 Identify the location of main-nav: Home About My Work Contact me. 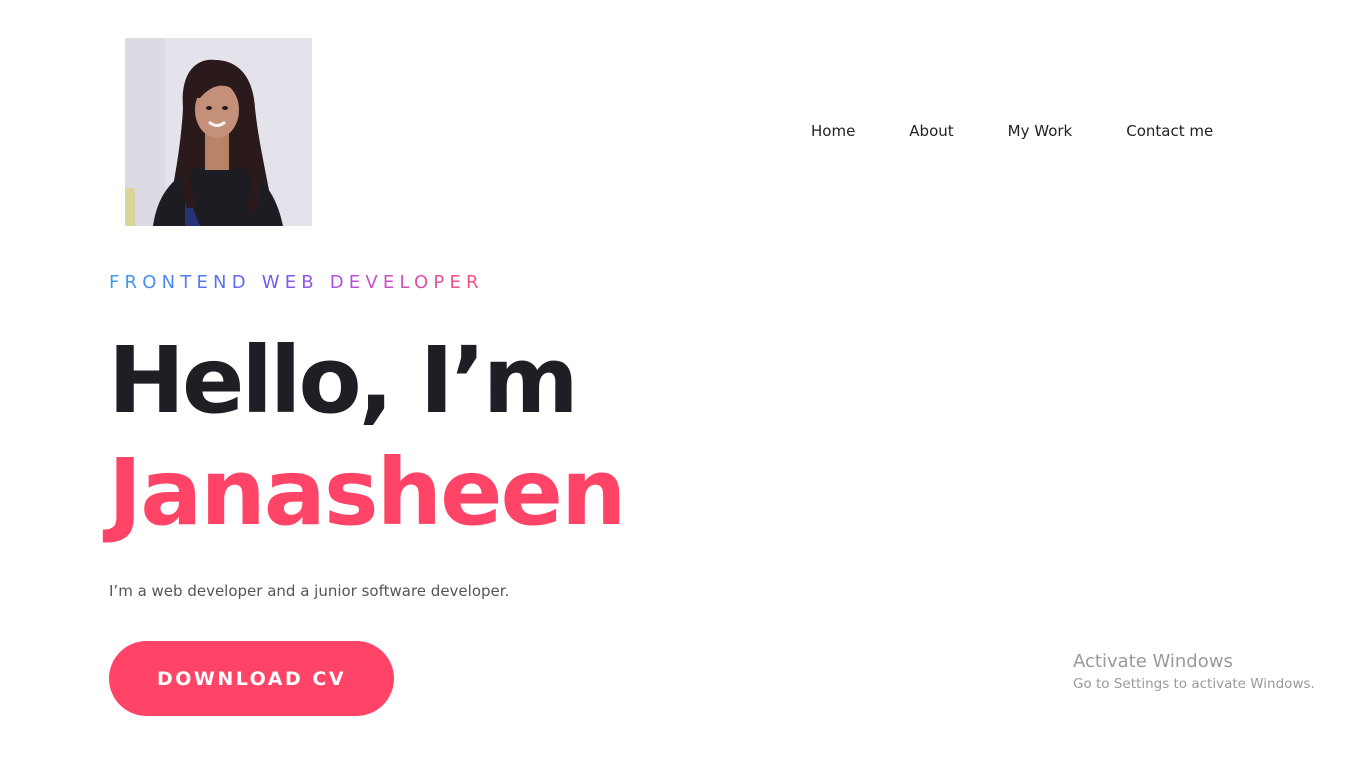
(1012, 131).